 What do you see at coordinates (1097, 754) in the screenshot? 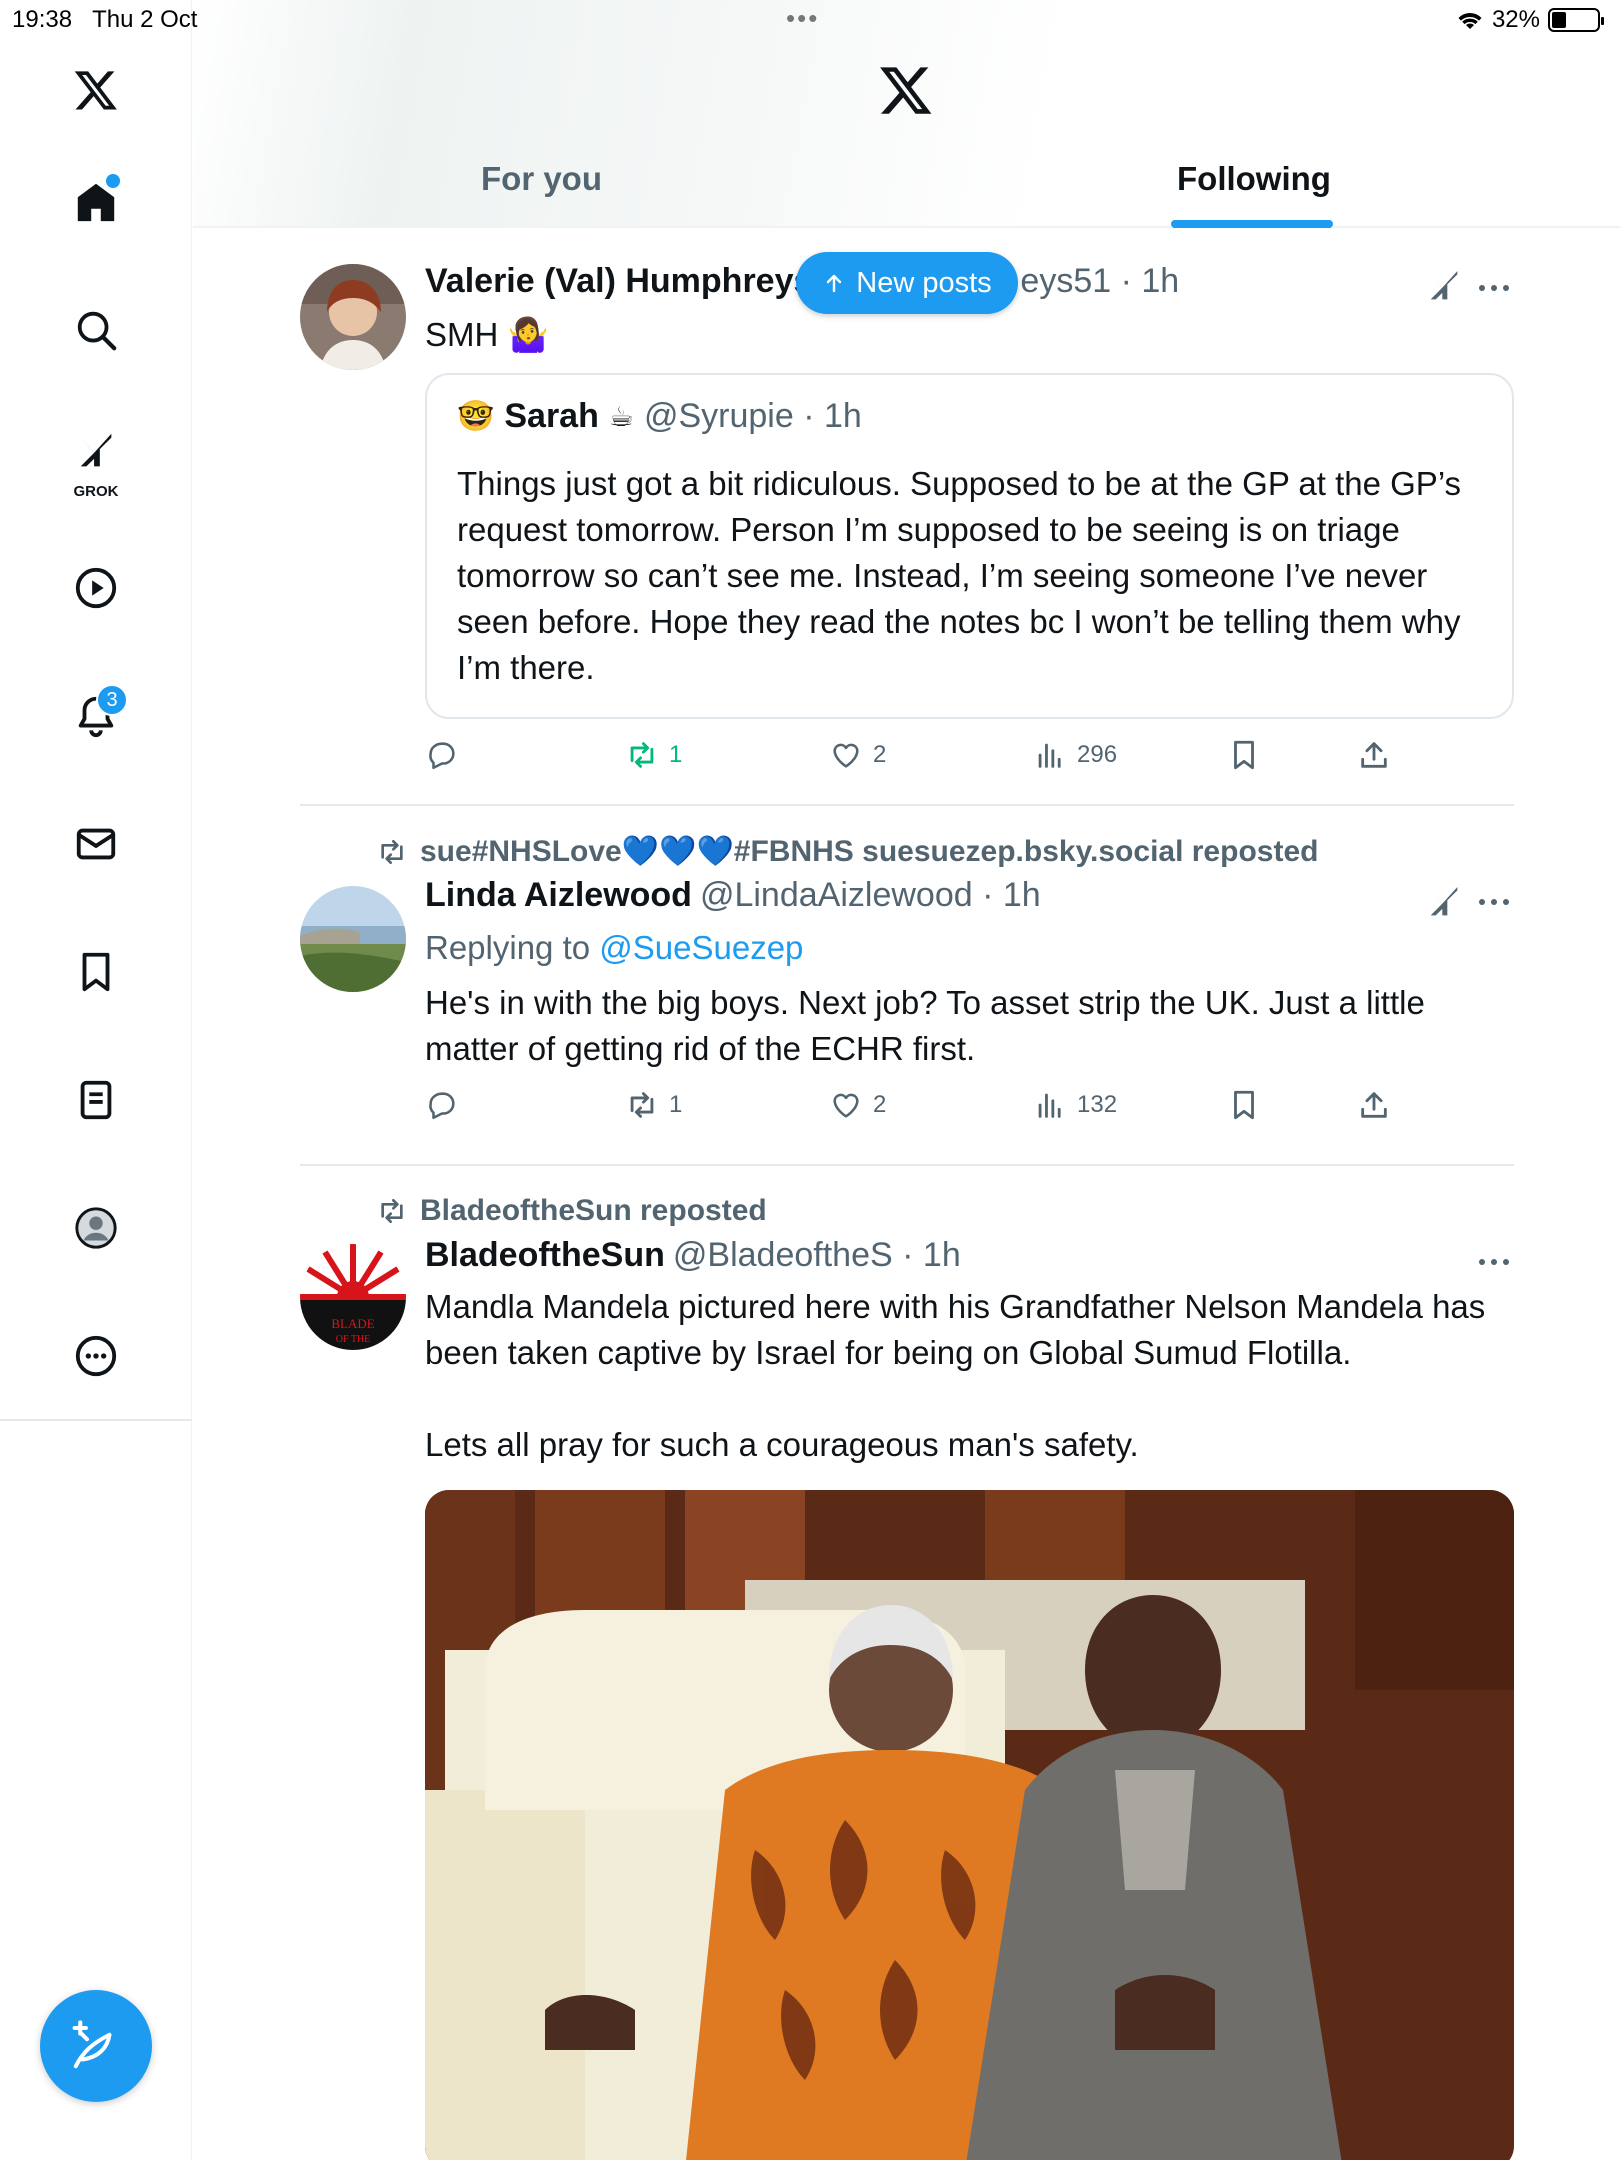
I see `views-count: 296` at bounding box center [1097, 754].